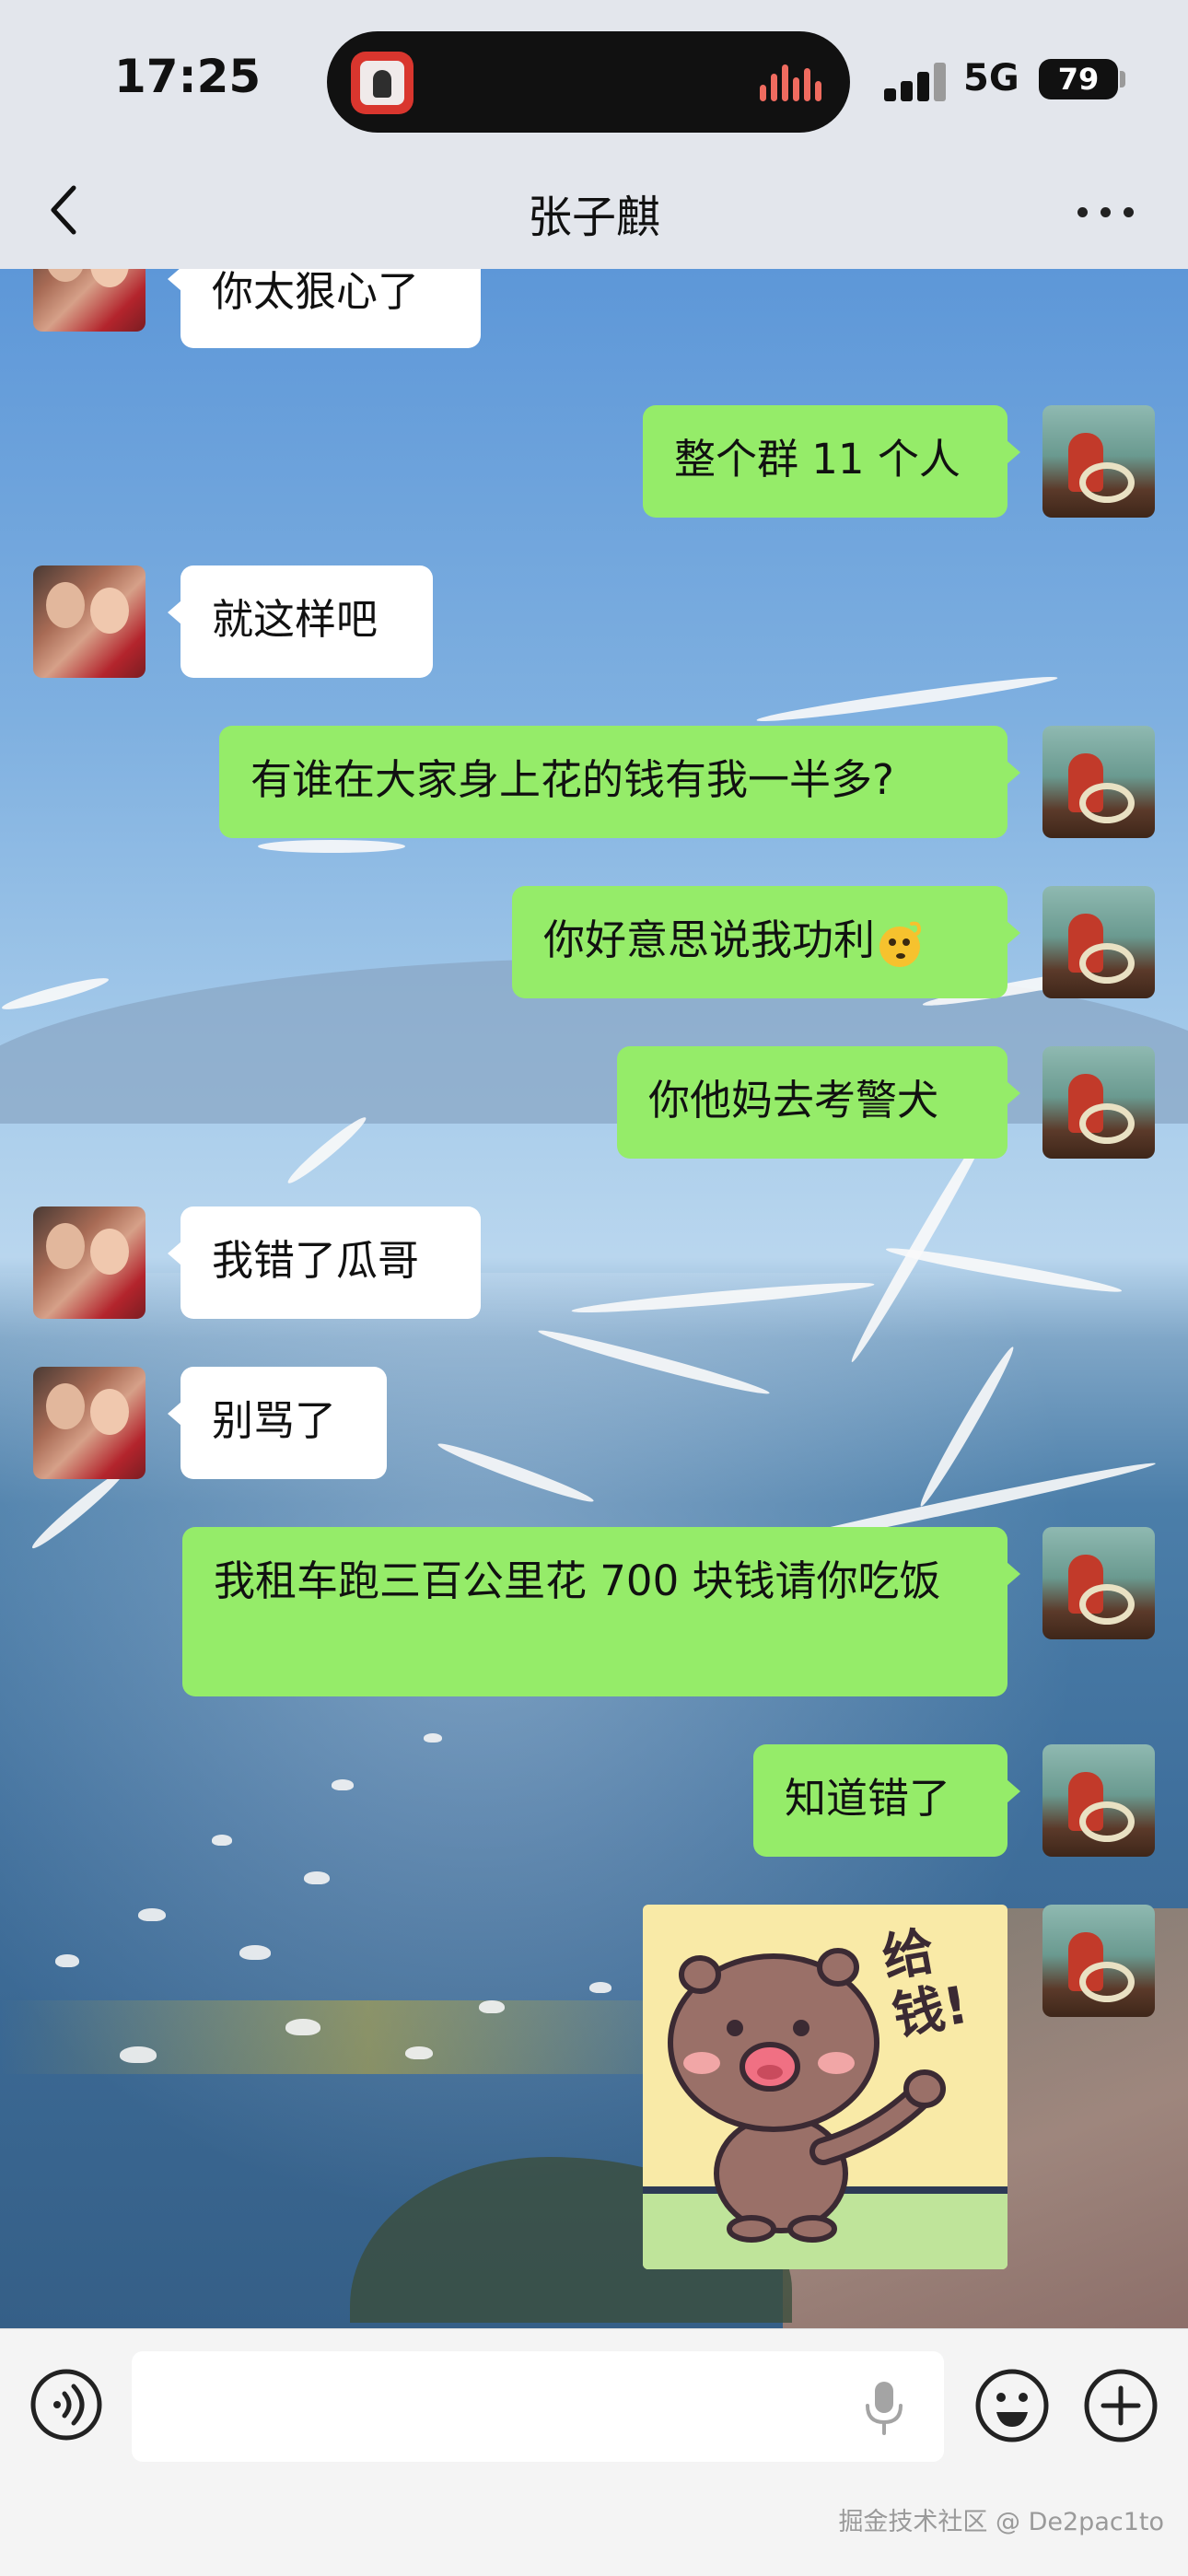 The image size is (1188, 2576). What do you see at coordinates (1001, 2522) in the screenshot?
I see `watermark: 掘金技术社区 @ De2pac1to` at bounding box center [1001, 2522].